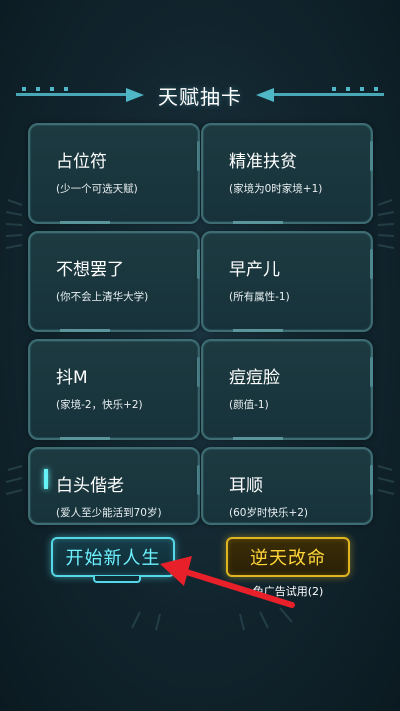 Image resolution: width=400 pixels, height=711 pixels. I want to click on talent-card: 占位符 (少一个可选天赋), so click(114, 173).